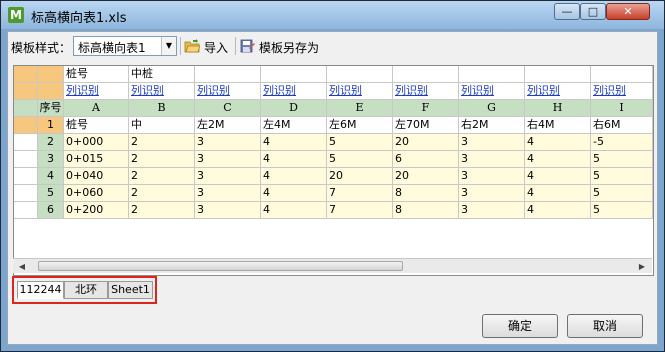 The height and width of the screenshot is (352, 665). Describe the element at coordinates (492, 108) in the screenshot. I see `column-header: G` at that location.